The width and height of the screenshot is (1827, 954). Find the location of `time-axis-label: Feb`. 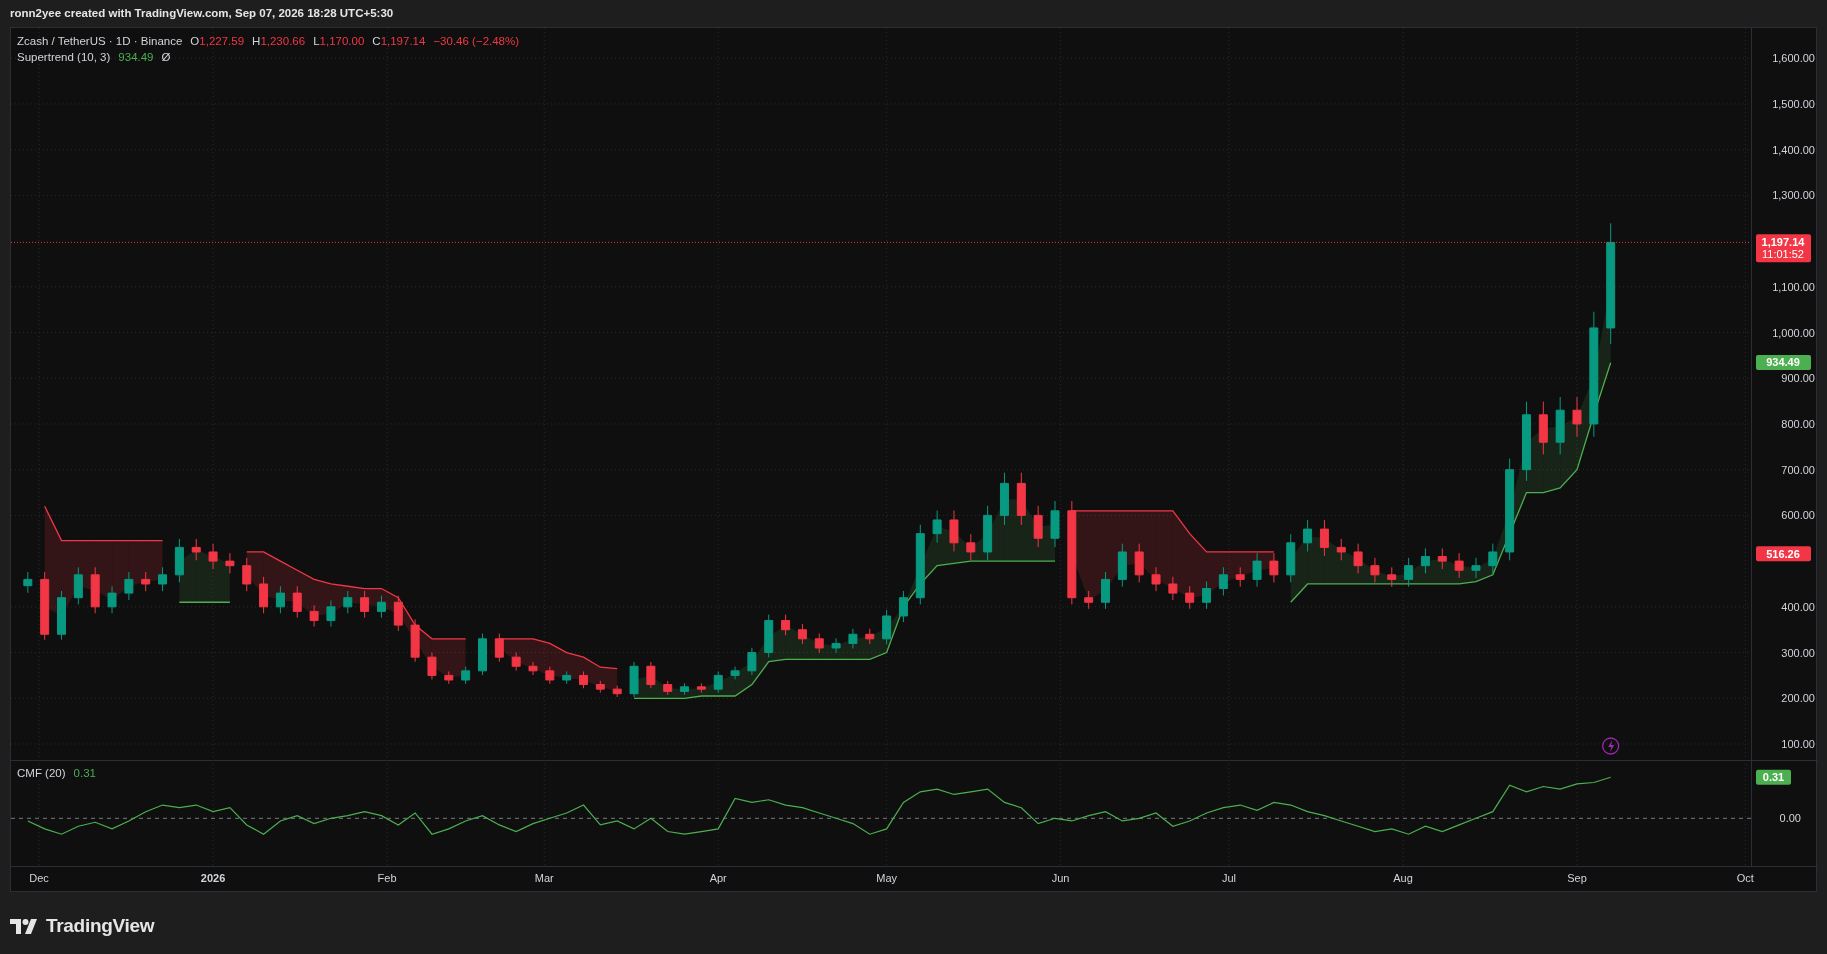

time-axis-label: Feb is located at coordinates (387, 878).